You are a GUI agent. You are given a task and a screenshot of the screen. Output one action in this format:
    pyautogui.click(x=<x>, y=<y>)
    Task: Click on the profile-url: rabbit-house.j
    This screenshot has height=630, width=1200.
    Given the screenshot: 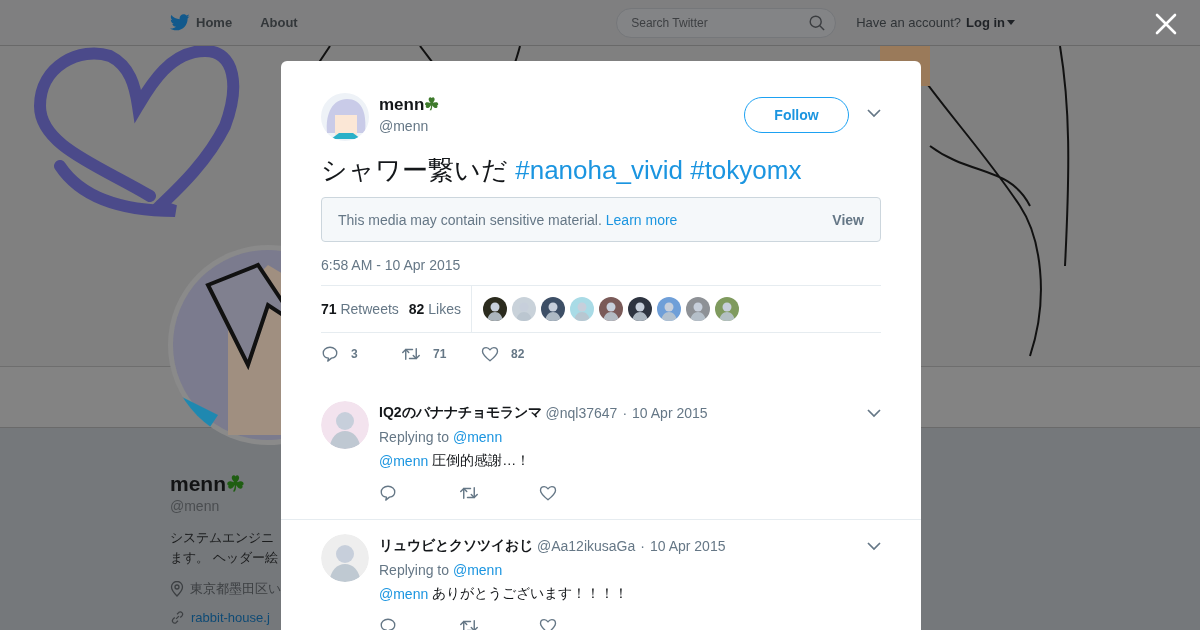 What is the action you would take?
    pyautogui.click(x=230, y=617)
    